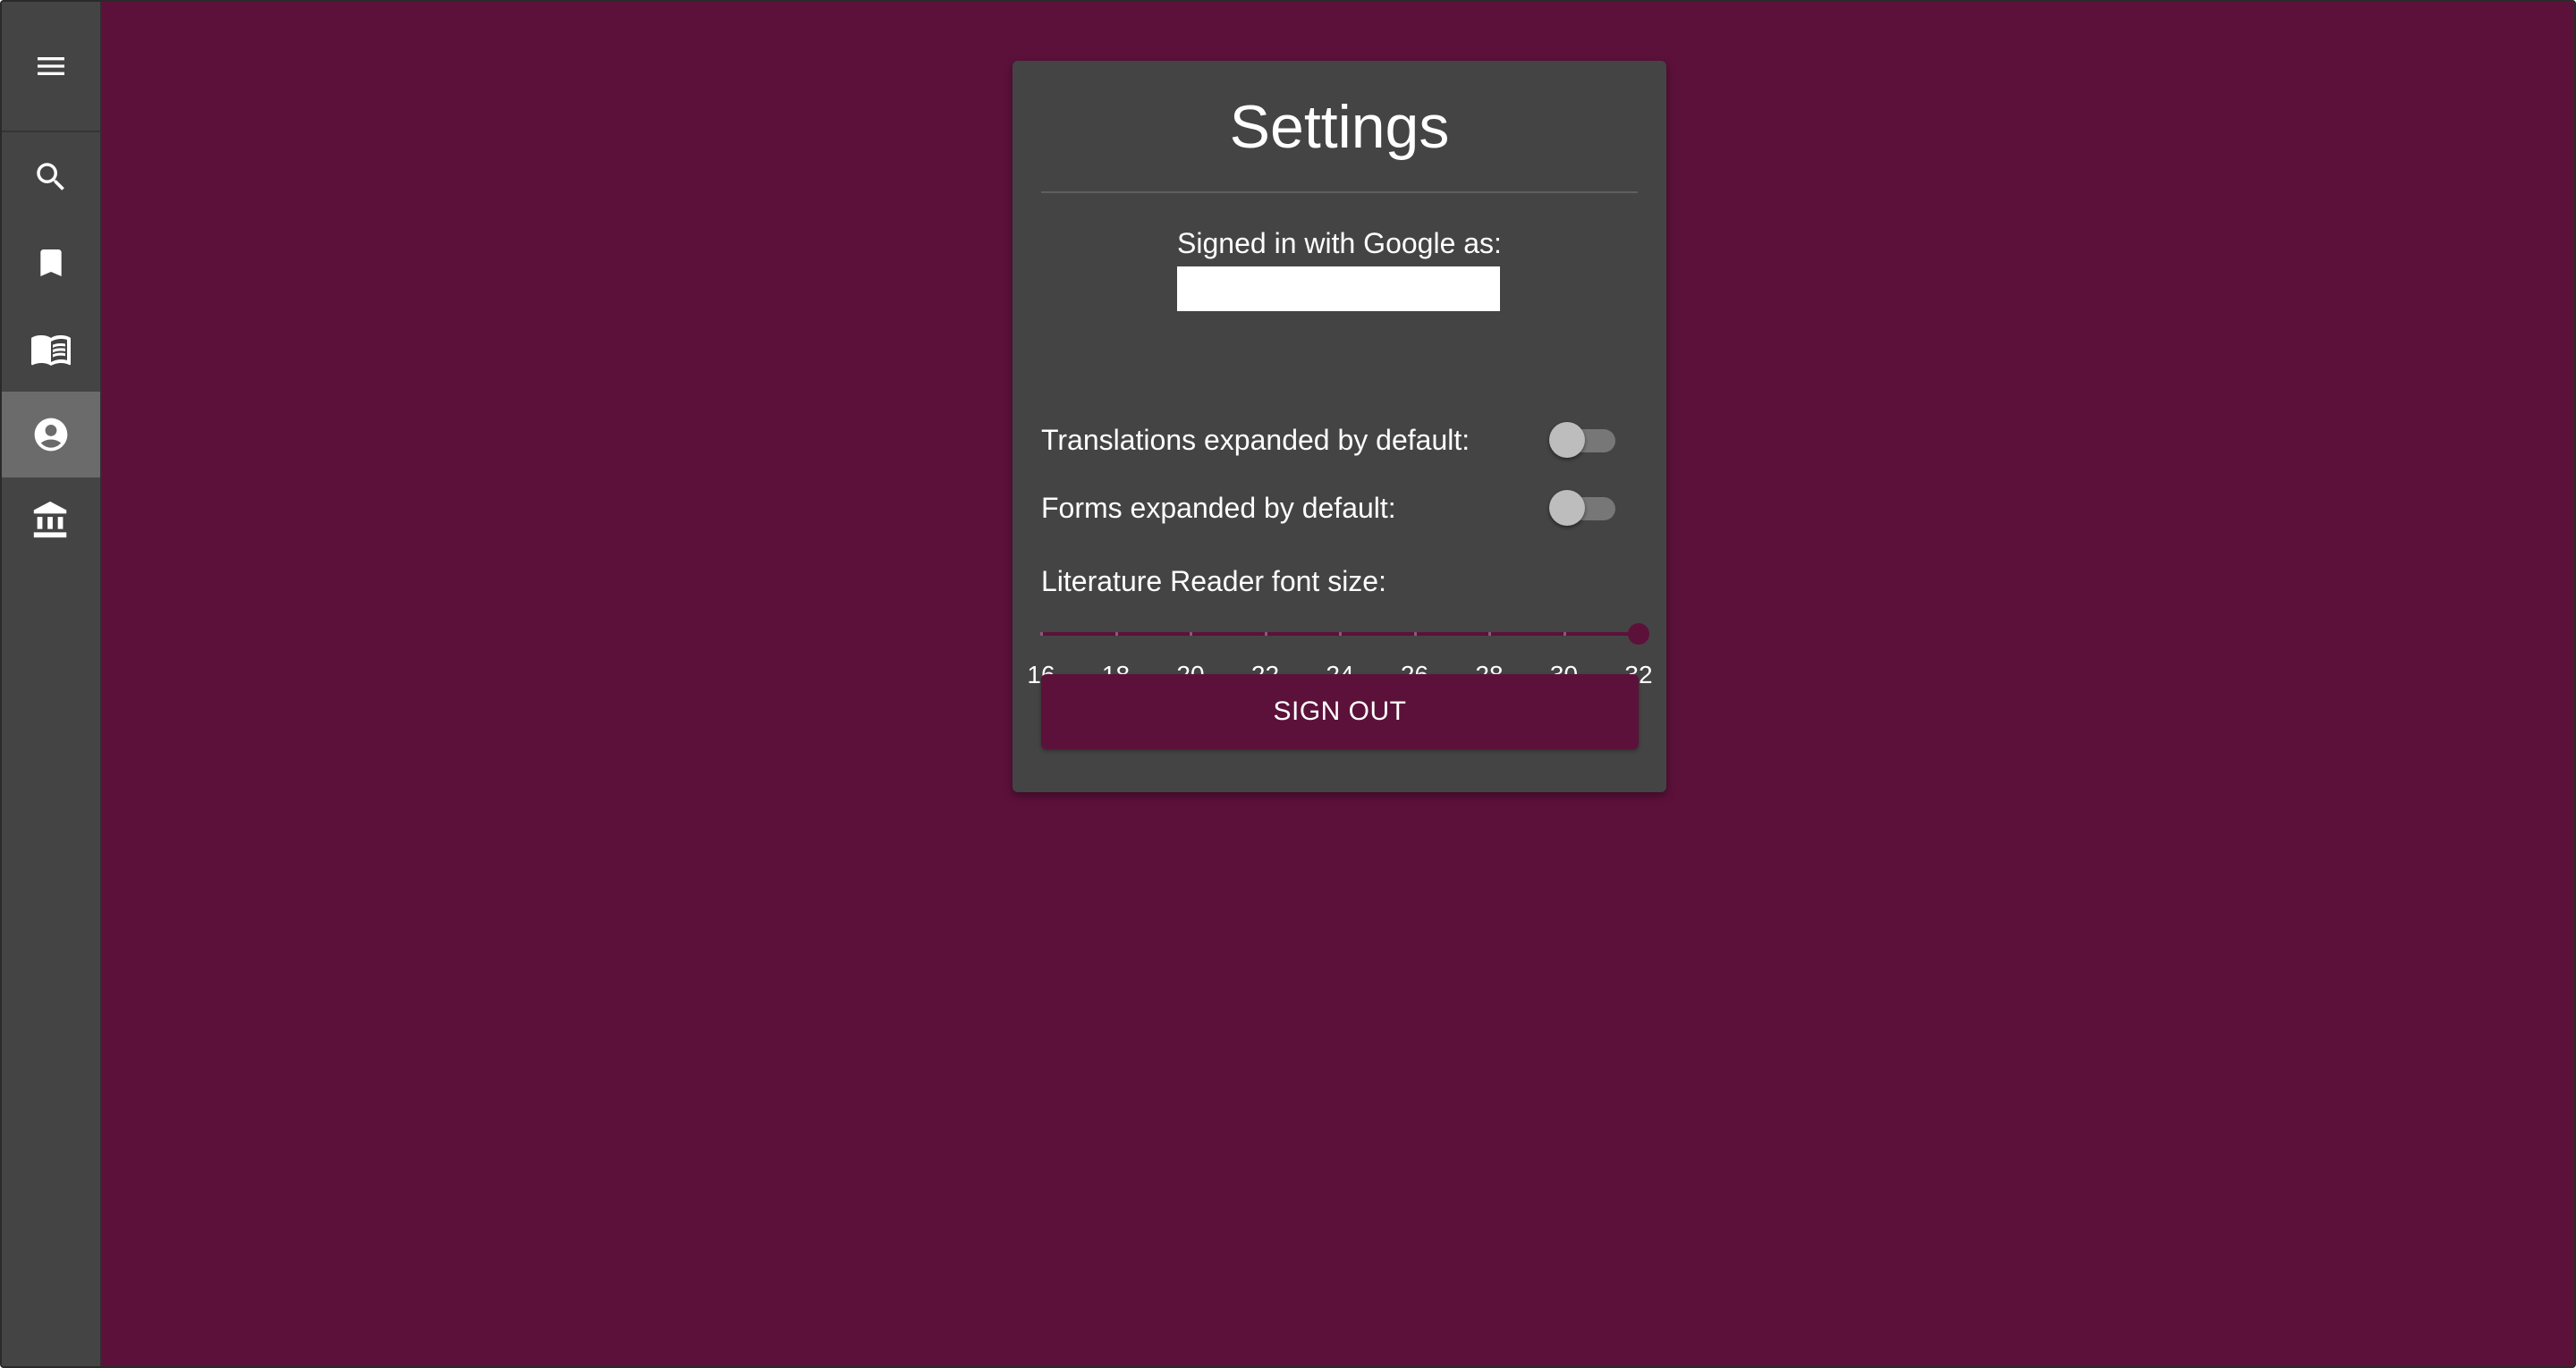 This screenshot has height=1368, width=2576. I want to click on sidebar-item-institution, so click(51, 520).